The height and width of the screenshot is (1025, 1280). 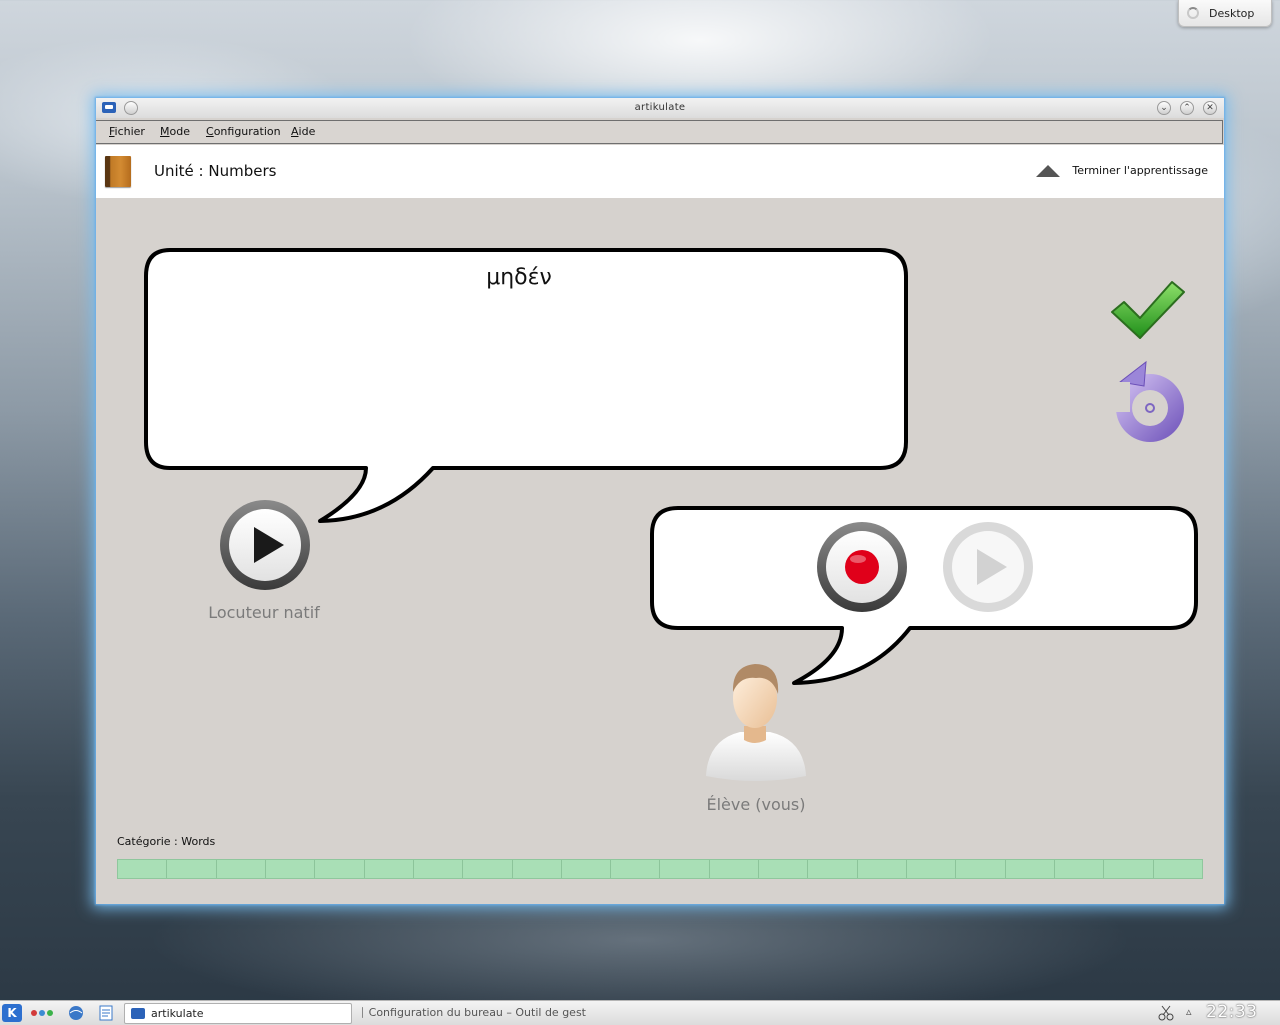 What do you see at coordinates (1193, 13) in the screenshot?
I see `refresh-icon` at bounding box center [1193, 13].